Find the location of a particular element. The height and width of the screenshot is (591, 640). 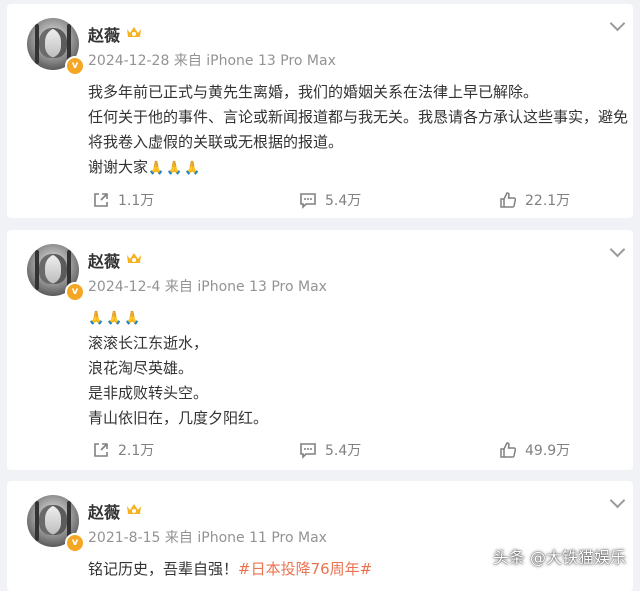

action-bar: 1.1万 5.4万 22.1万 is located at coordinates (320, 201).